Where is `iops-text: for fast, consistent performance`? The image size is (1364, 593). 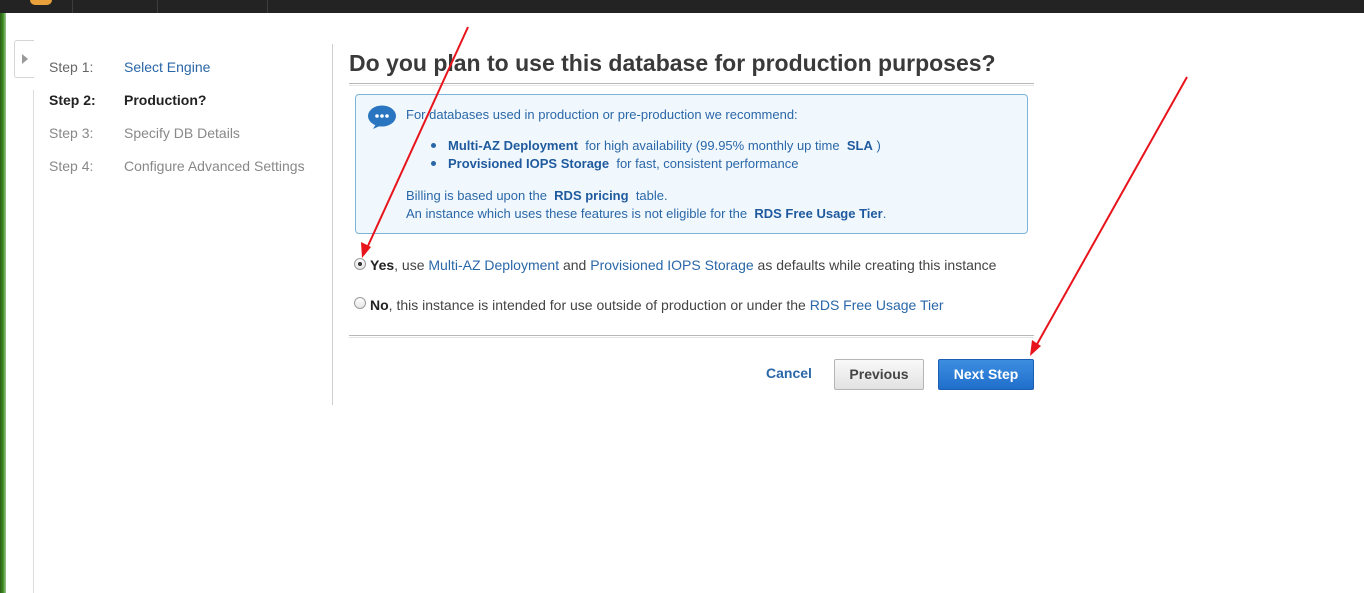 iops-text: for fast, consistent performance is located at coordinates (707, 163).